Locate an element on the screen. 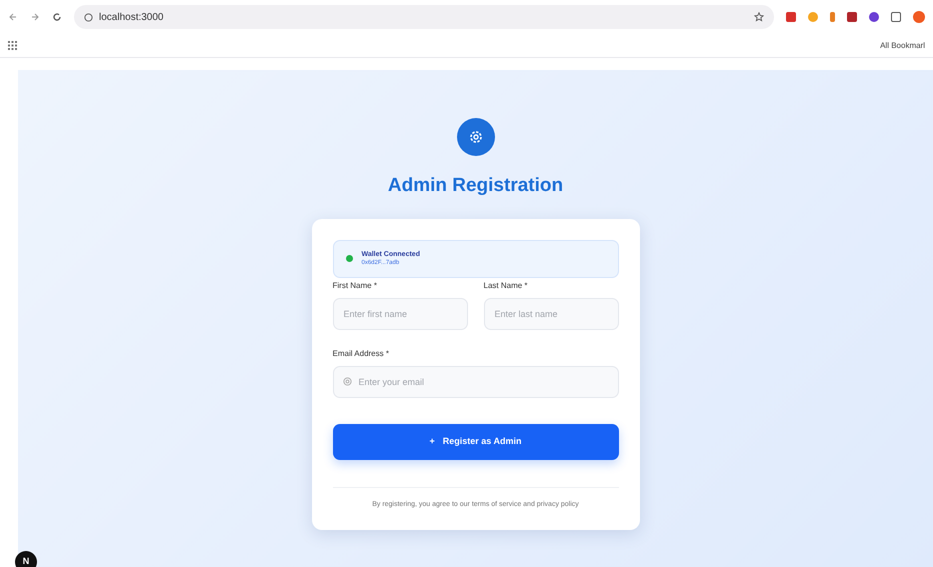 This screenshot has height=567, width=933. email-field: Enter your email is located at coordinates (475, 382).